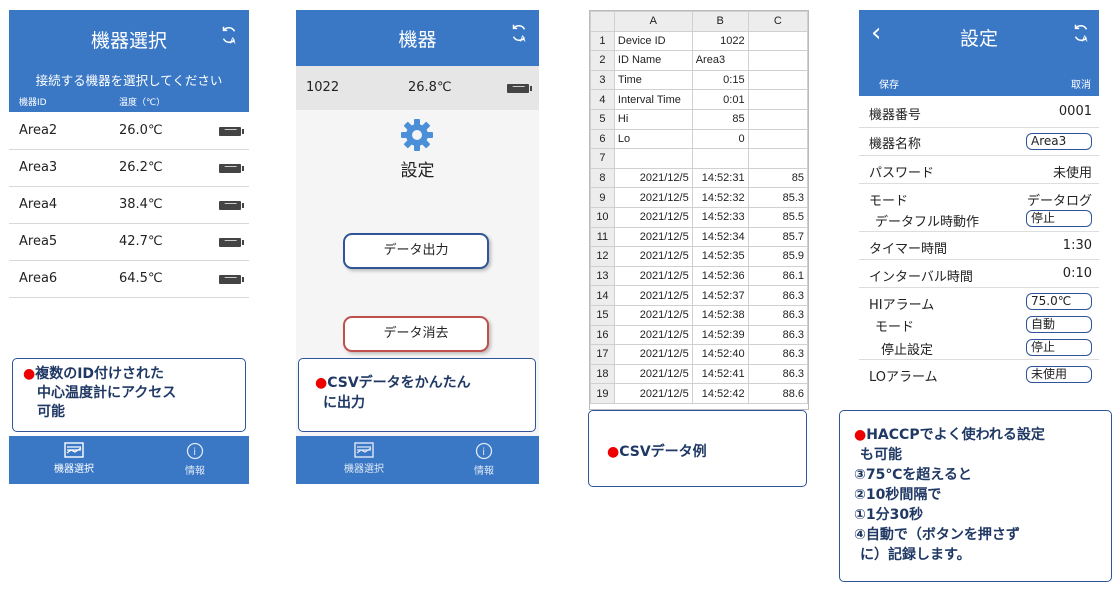 This screenshot has width=1120, height=594. Describe the element at coordinates (720, 354) in the screenshot. I see `cell-b: 14:52:40` at that location.